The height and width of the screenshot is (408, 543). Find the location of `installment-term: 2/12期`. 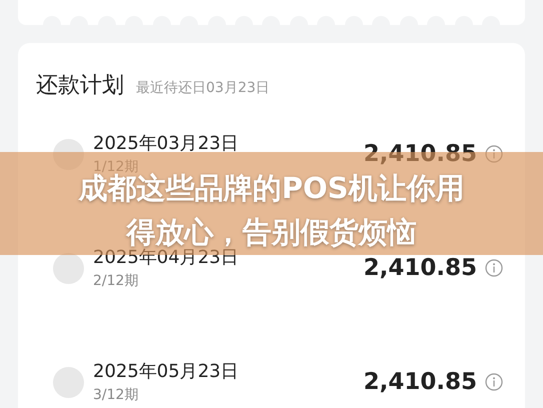

installment-term: 2/12期 is located at coordinates (116, 281).